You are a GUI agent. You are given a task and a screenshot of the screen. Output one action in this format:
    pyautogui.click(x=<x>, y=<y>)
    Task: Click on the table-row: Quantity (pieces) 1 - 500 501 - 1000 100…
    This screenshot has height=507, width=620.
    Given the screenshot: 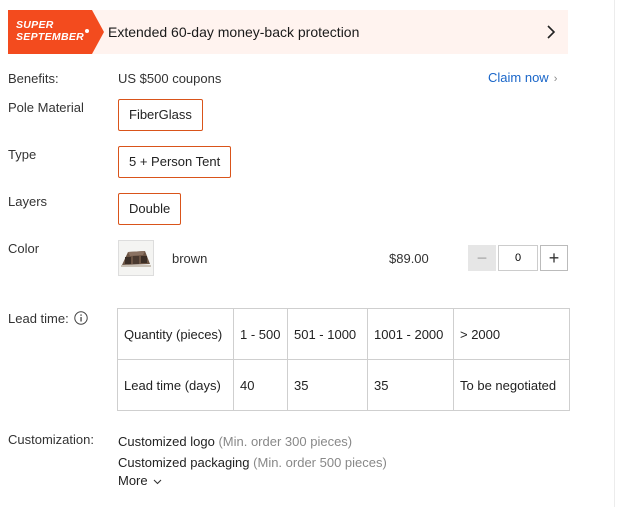 What is the action you would take?
    pyautogui.click(x=343, y=334)
    